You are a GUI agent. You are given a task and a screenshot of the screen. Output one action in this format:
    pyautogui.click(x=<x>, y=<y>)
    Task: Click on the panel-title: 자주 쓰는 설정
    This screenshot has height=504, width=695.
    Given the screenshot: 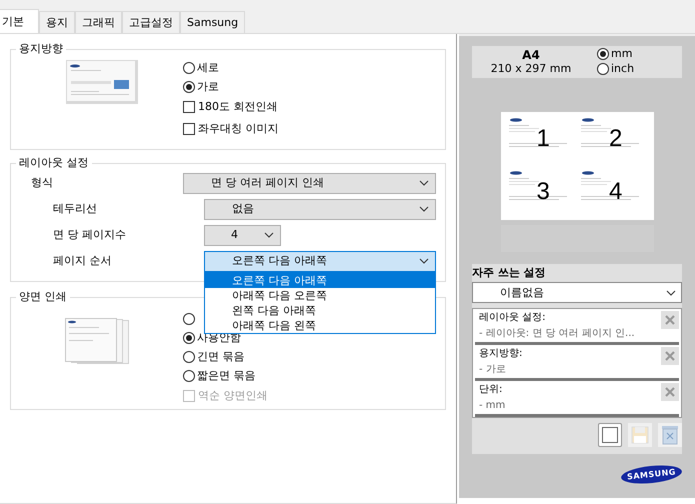 What is the action you would take?
    pyautogui.click(x=509, y=273)
    